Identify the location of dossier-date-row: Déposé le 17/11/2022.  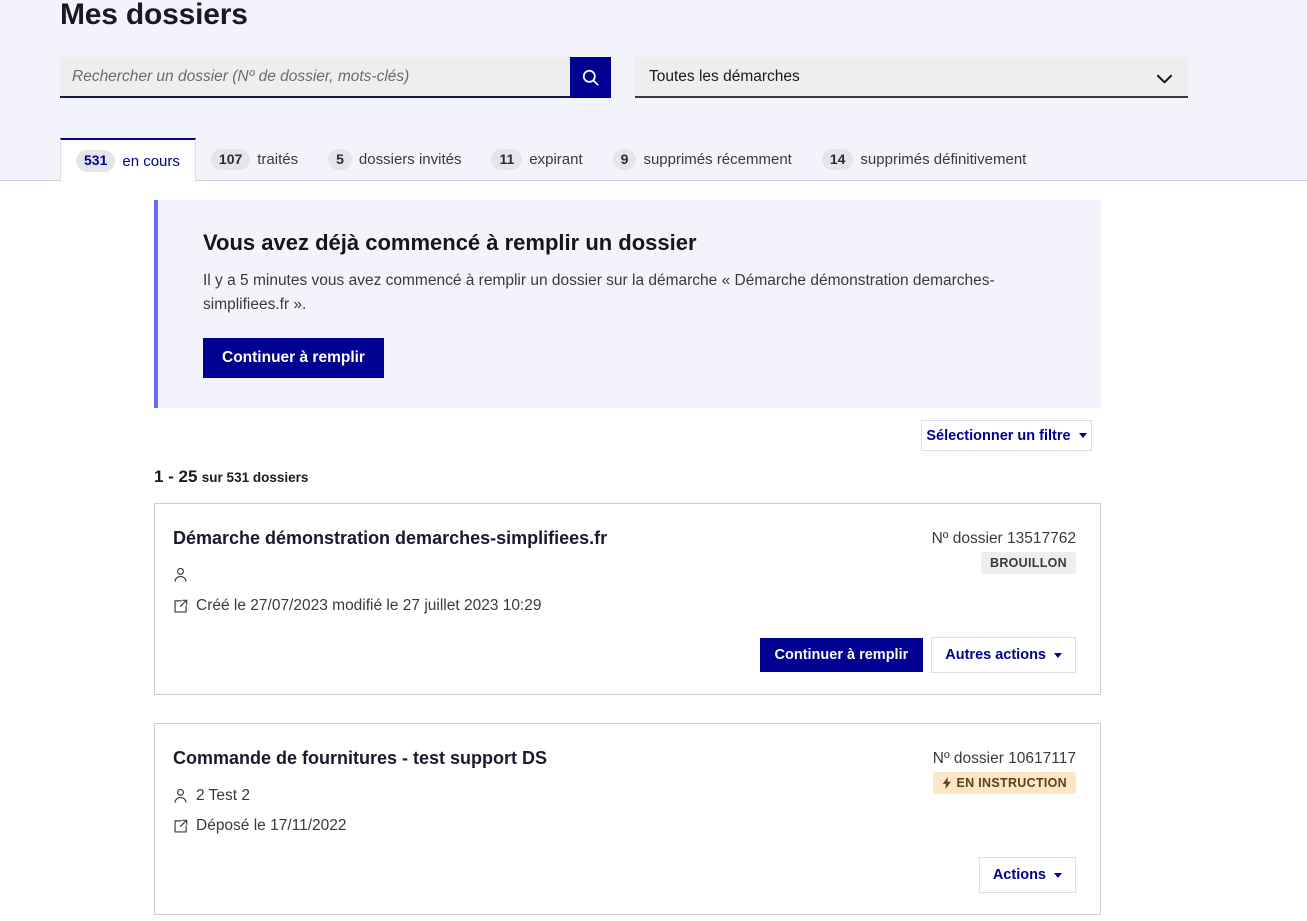
(260, 826).